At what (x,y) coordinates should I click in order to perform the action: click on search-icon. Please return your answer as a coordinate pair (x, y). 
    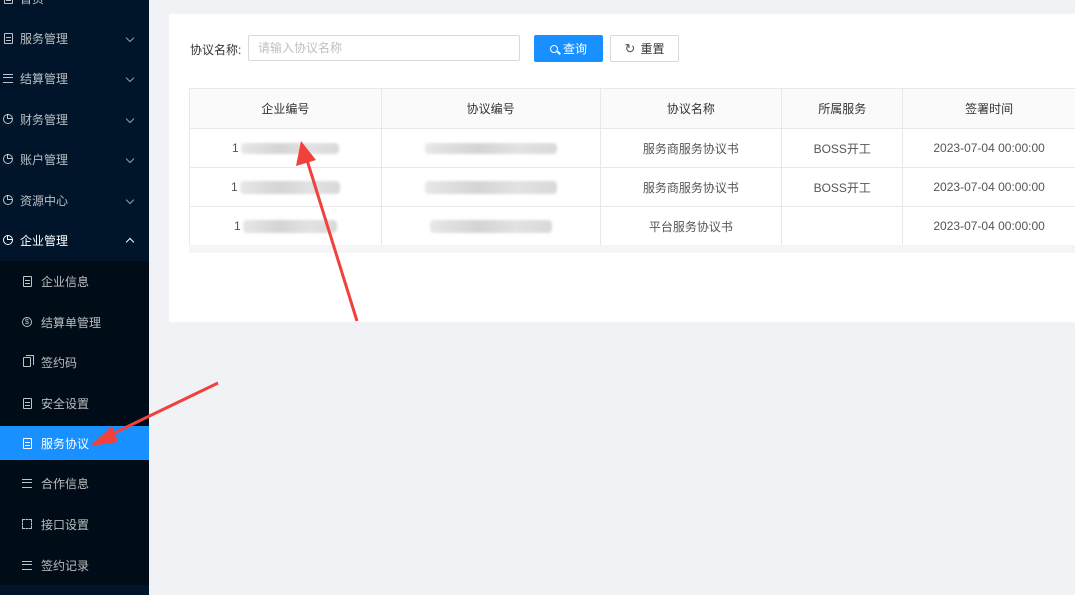
    Looking at the image, I should click on (553, 48).